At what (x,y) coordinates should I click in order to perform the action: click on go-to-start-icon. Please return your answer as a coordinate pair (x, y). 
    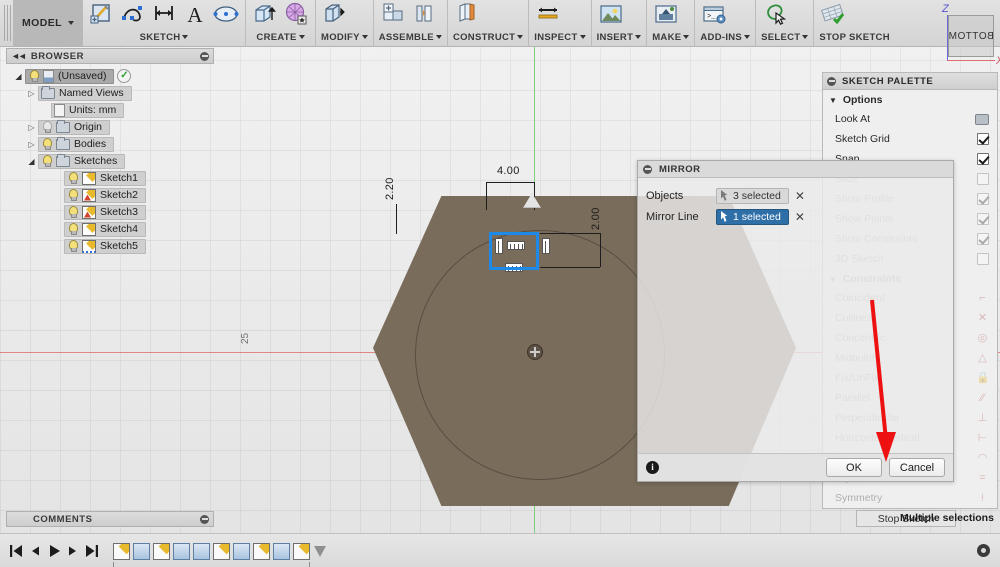
    Looking at the image, I should click on (16, 551).